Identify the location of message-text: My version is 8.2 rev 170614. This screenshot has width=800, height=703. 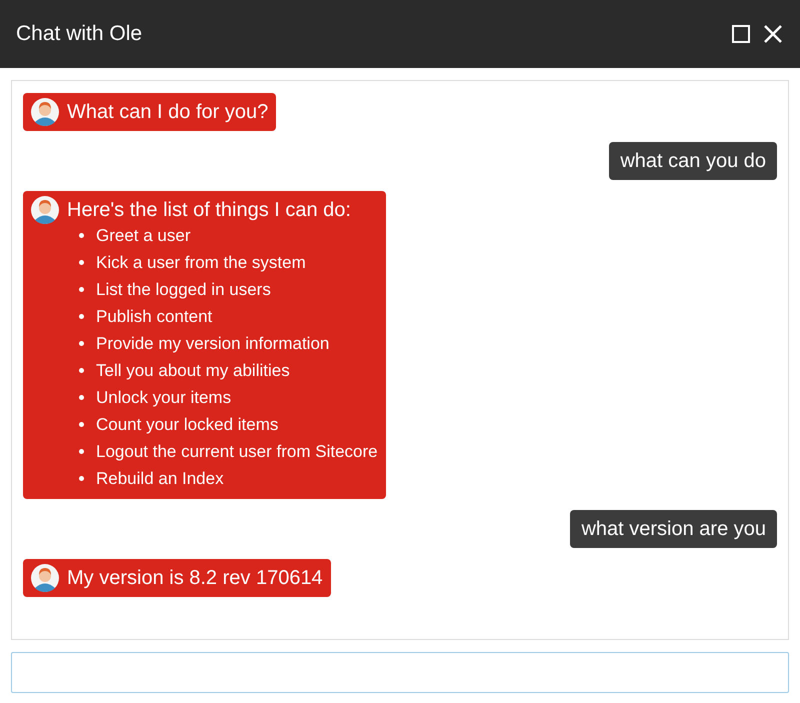
(195, 578).